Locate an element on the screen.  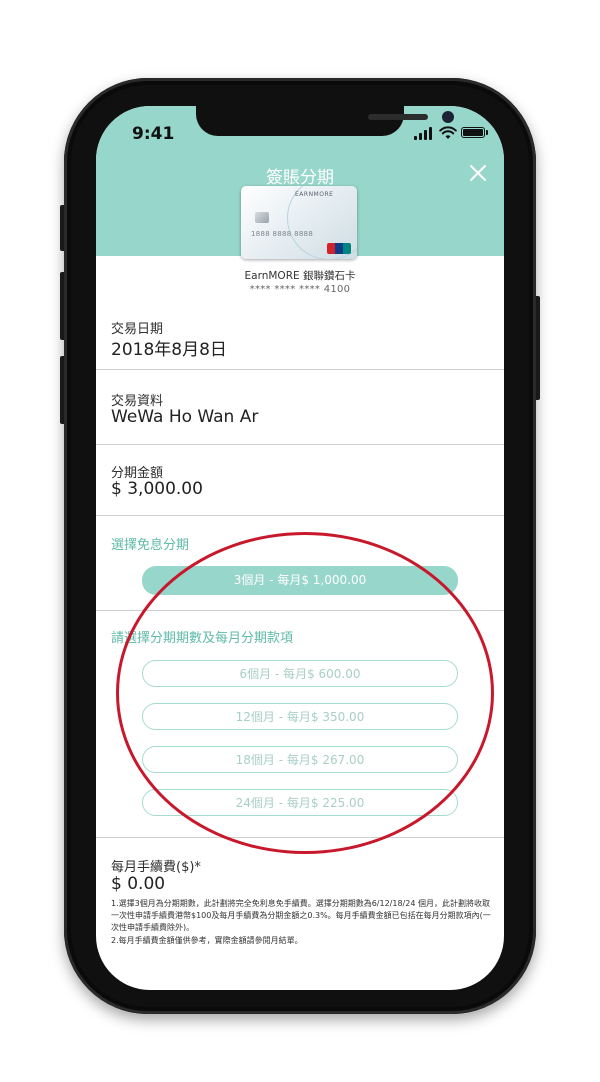
battery-tip is located at coordinates (487, 132).